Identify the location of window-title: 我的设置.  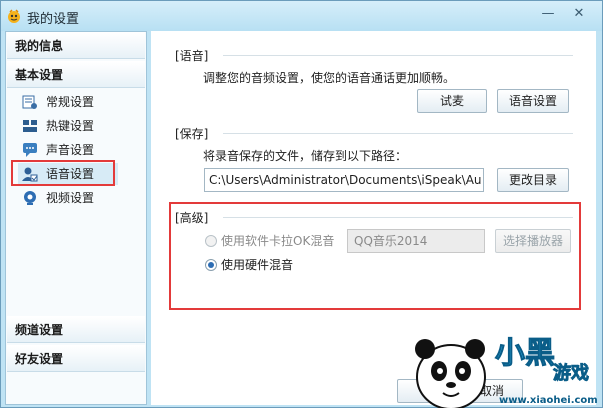
(53, 19).